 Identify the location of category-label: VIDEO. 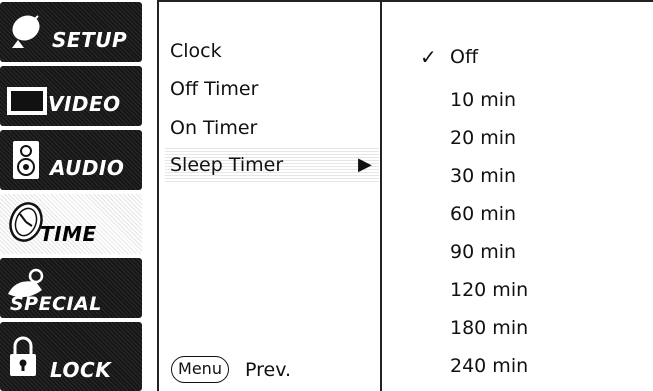
(84, 104).